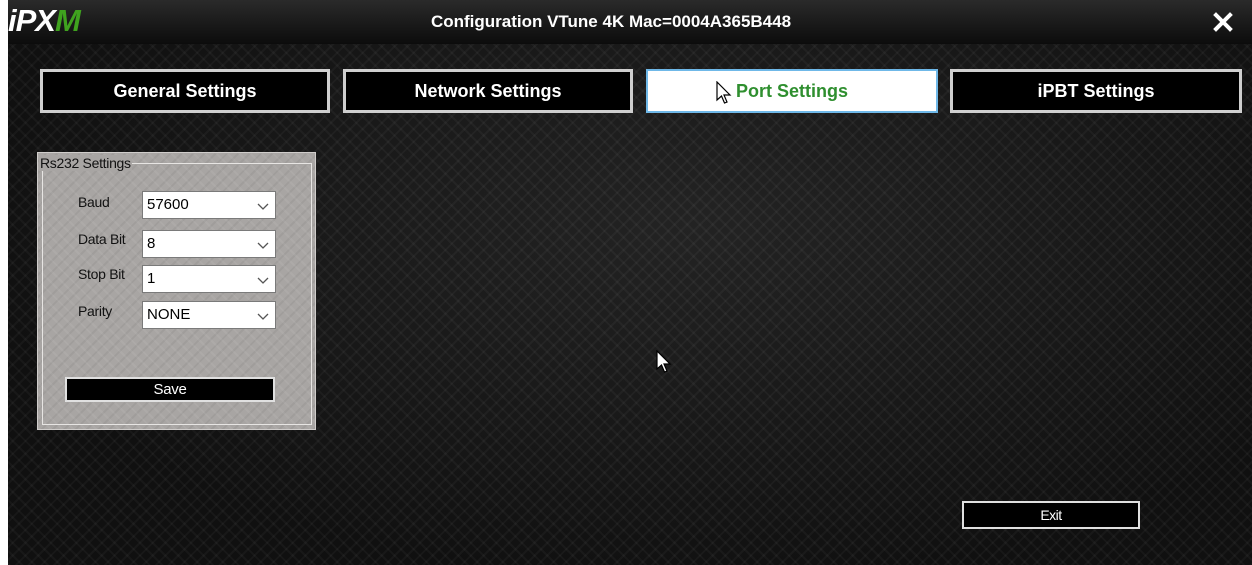 Image resolution: width=1252 pixels, height=565 pixels. Describe the element at coordinates (209, 244) in the screenshot. I see `data-bit-select: 8` at that location.